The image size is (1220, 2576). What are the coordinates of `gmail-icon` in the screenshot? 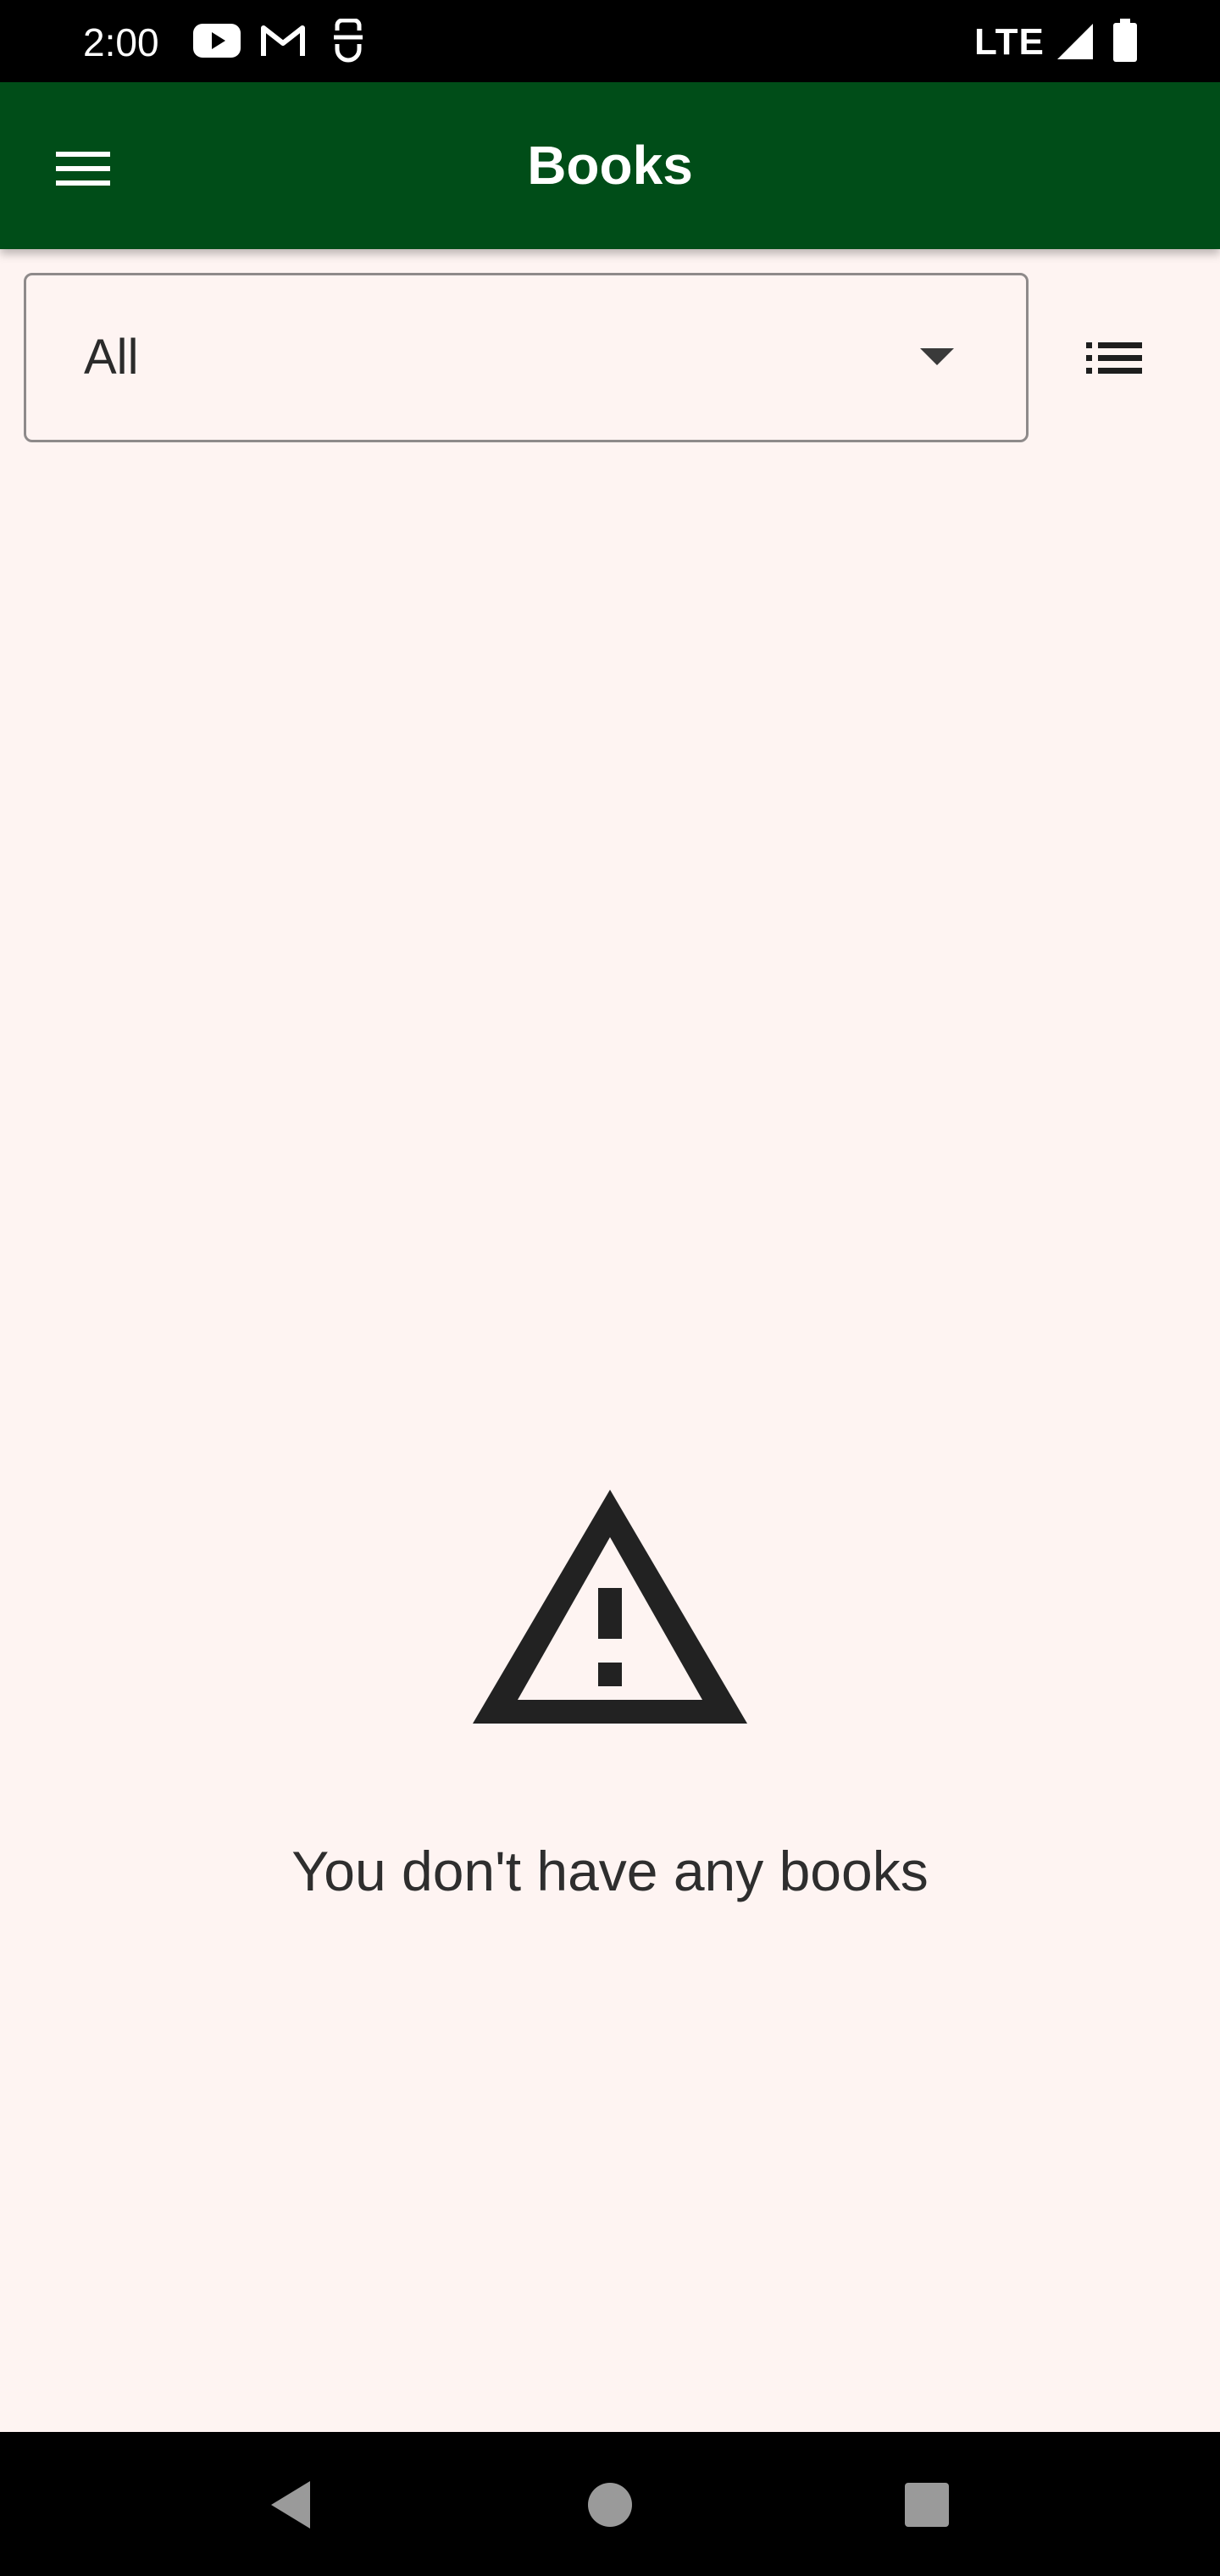 It's located at (283, 43).